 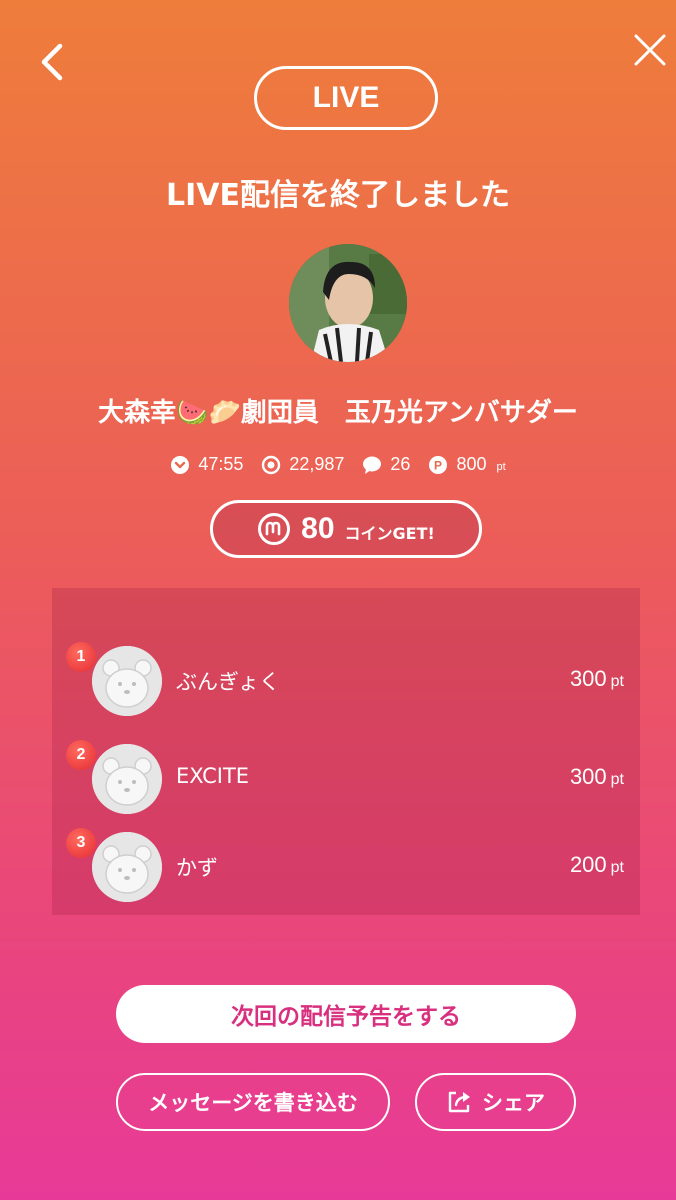 What do you see at coordinates (180, 464) in the screenshot?
I see `clock-icon` at bounding box center [180, 464].